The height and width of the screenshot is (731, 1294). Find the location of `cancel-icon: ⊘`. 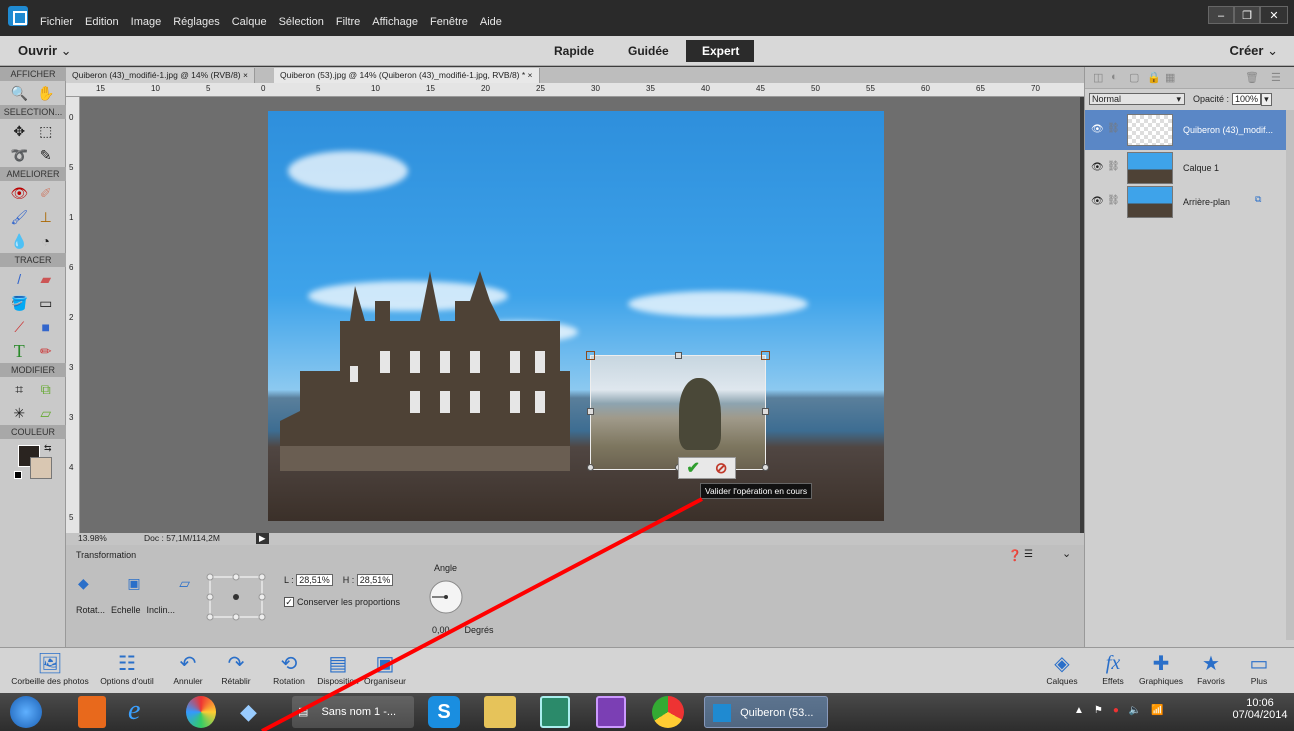

cancel-icon: ⊘ is located at coordinates (721, 468).